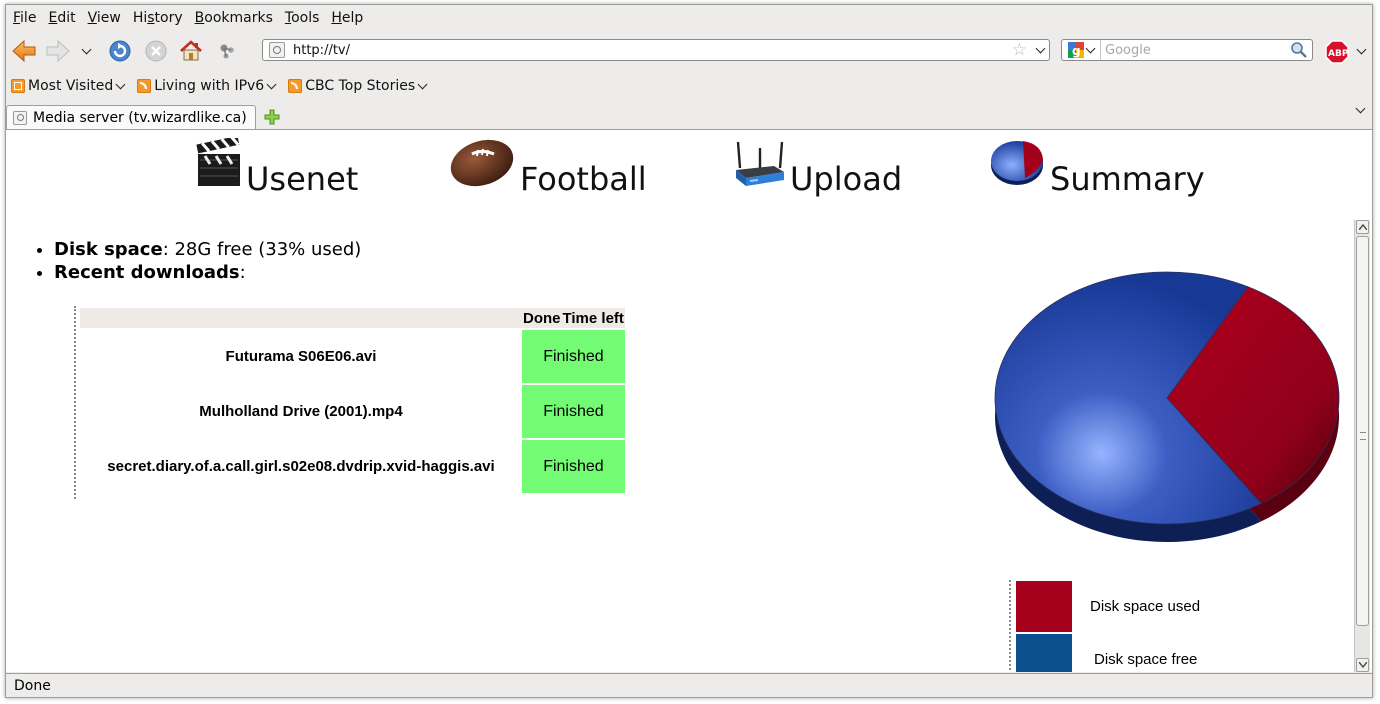 The height and width of the screenshot is (704, 1380). I want to click on header-time-left: Time left, so click(593, 318).